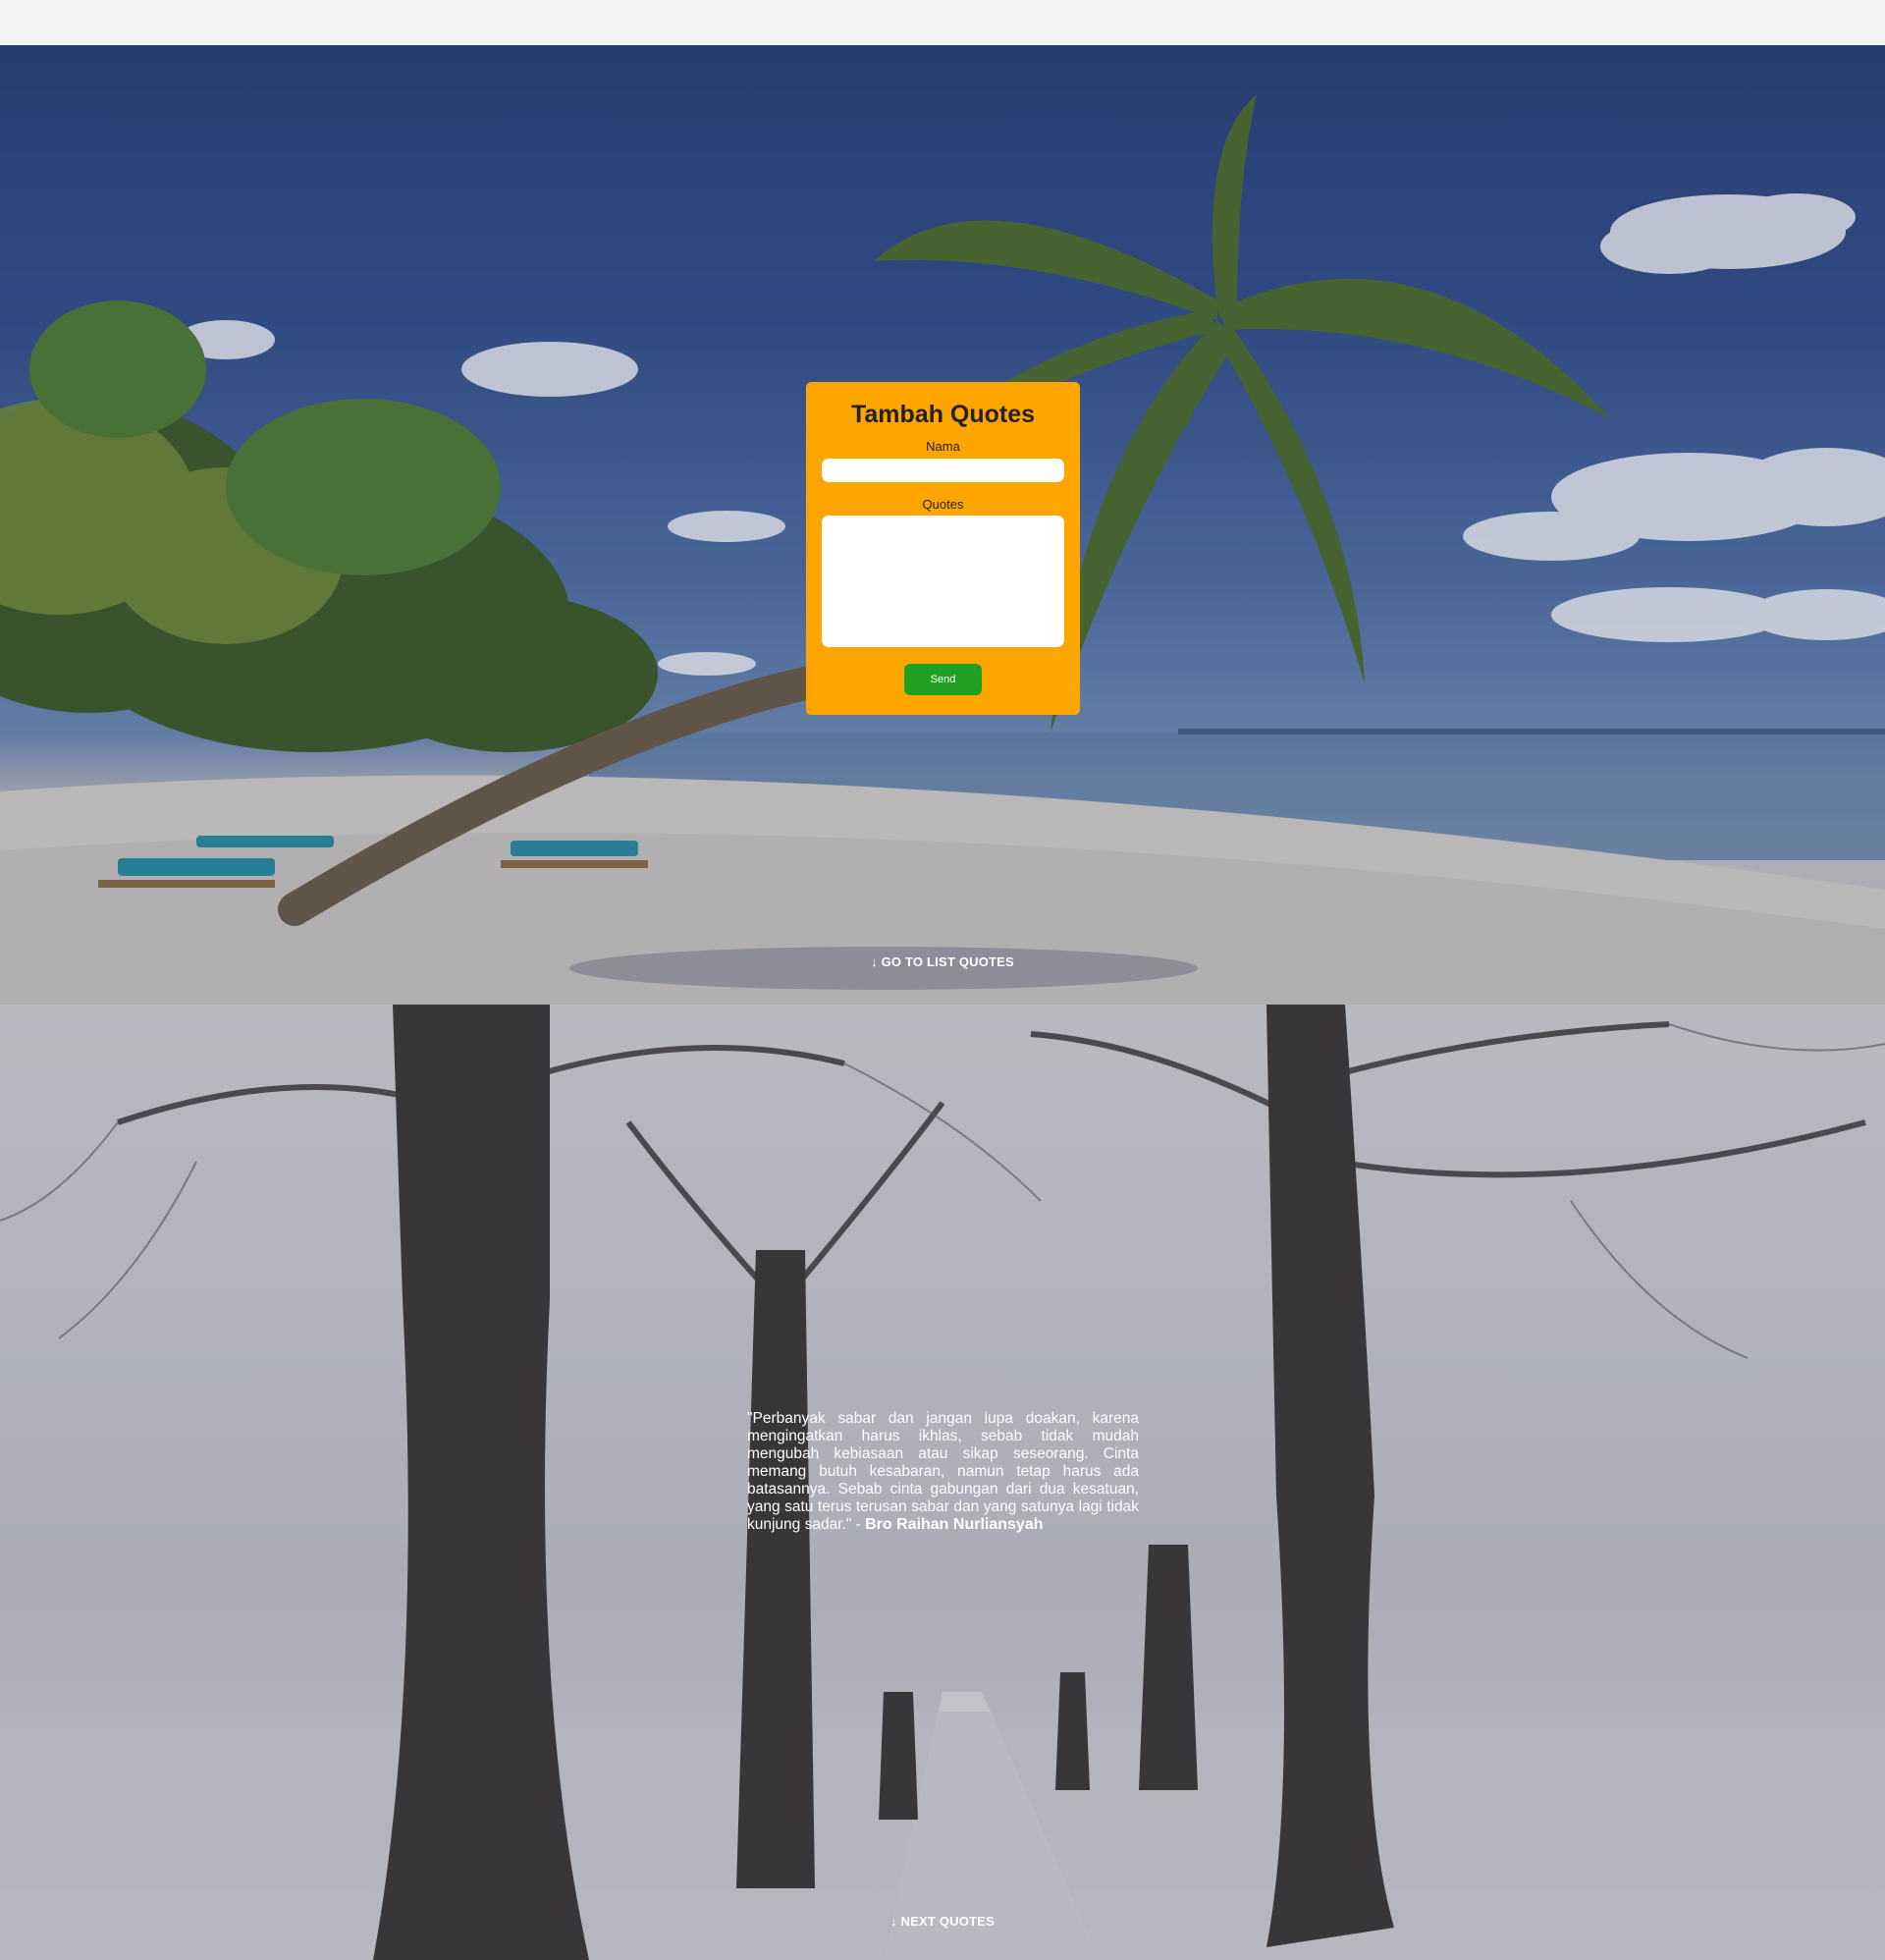 The width and height of the screenshot is (1885, 1960). I want to click on go-to-list-quotes-link: ↓ GO TO LIST QUOTES, so click(942, 961).